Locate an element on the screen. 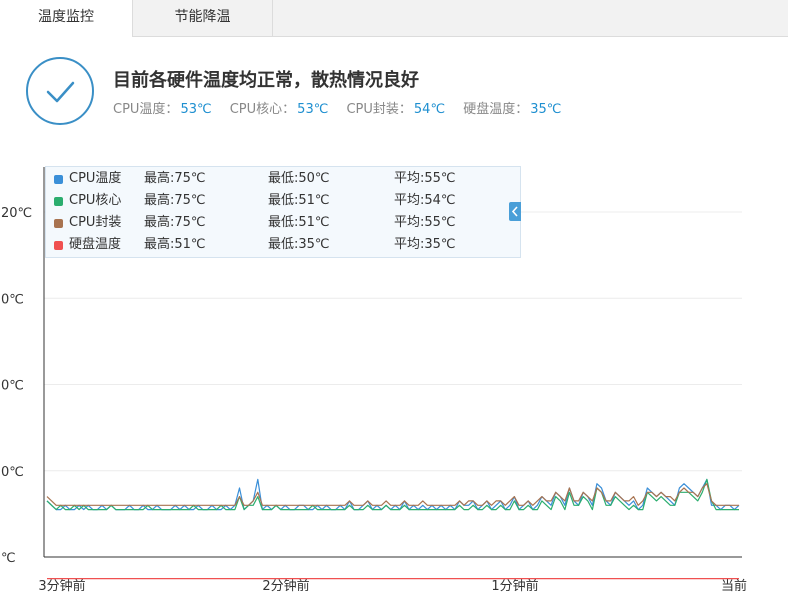 This screenshot has width=788, height=615. legend-item-disk-temp: 硬盘温度 最高:51℃ 最低:35℃ 平均:35℃ is located at coordinates (284, 245).